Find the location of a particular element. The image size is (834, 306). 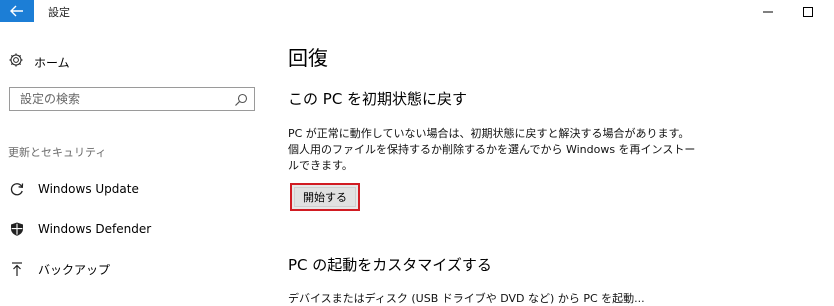

sidebar-item-windows-defender: Windows Defender is located at coordinates (79, 229).